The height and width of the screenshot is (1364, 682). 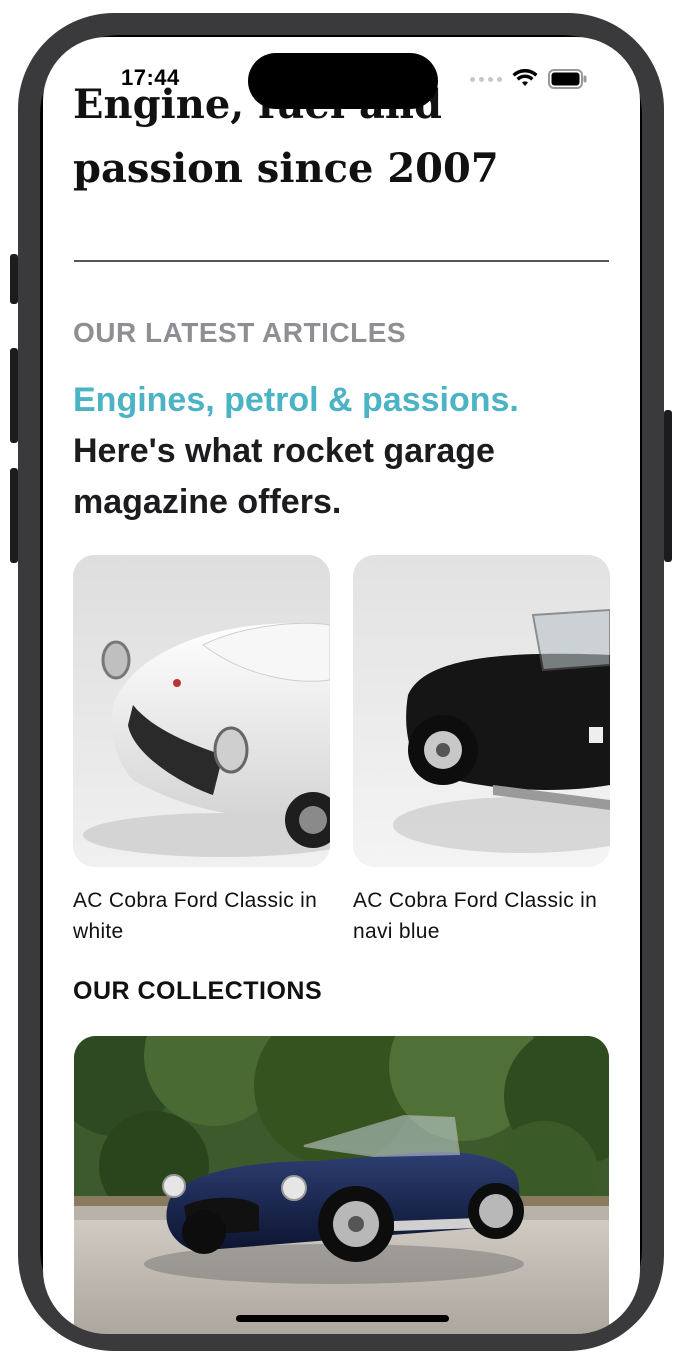 What do you see at coordinates (525, 77) in the screenshot?
I see `wifi-icon` at bounding box center [525, 77].